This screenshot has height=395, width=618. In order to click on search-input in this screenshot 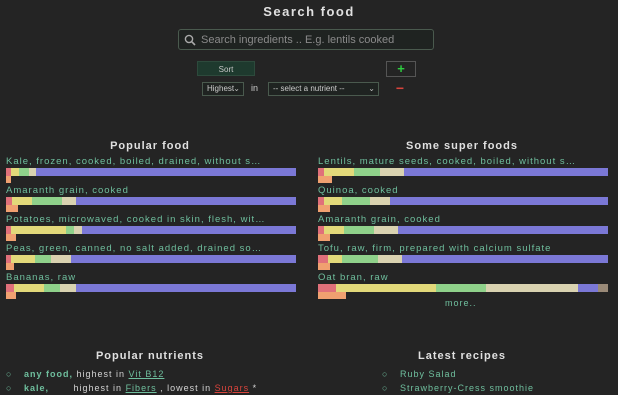, I will do `click(315, 39)`.